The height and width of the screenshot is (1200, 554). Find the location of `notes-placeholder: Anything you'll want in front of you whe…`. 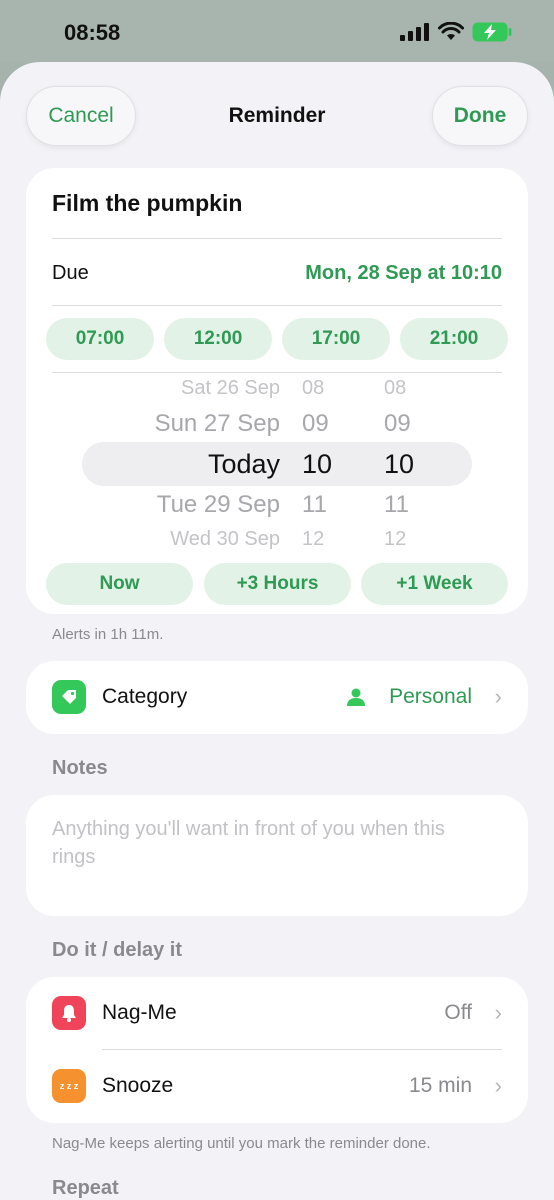

notes-placeholder: Anything you'll want in front of you whe… is located at coordinates (248, 843).